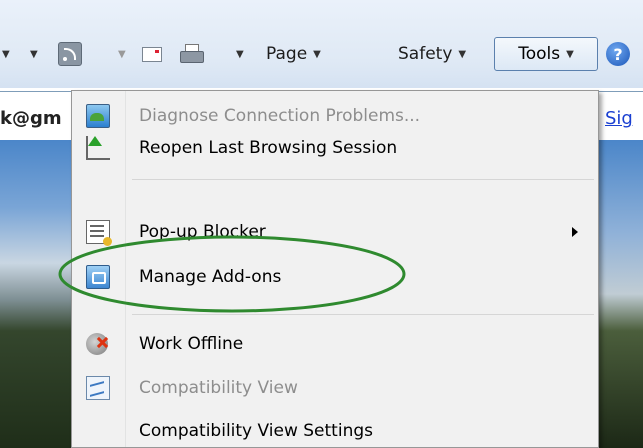  I want to click on annotation-ellipse-stroke, so click(232, 274).